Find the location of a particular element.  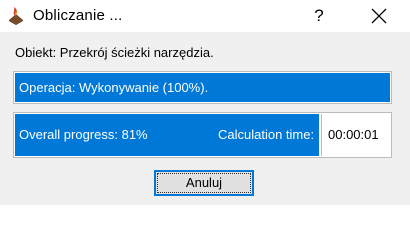

calculation-time-value: 00:00:01 is located at coordinates (353, 134).